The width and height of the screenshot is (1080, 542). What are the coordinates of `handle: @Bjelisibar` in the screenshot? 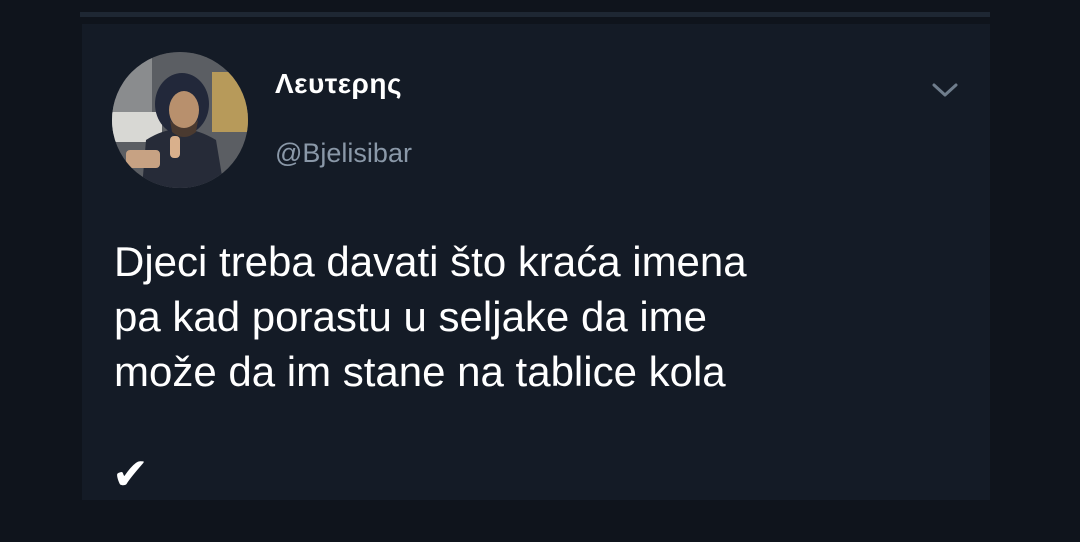 It's located at (343, 153).